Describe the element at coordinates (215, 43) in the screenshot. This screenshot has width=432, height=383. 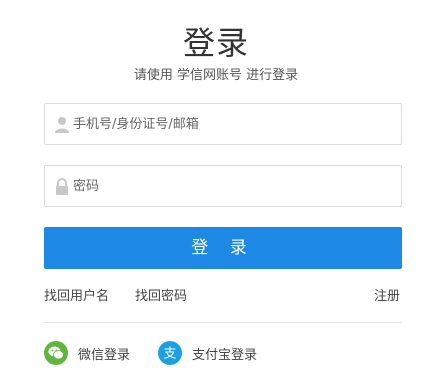
I see `page-title: 登录` at that location.